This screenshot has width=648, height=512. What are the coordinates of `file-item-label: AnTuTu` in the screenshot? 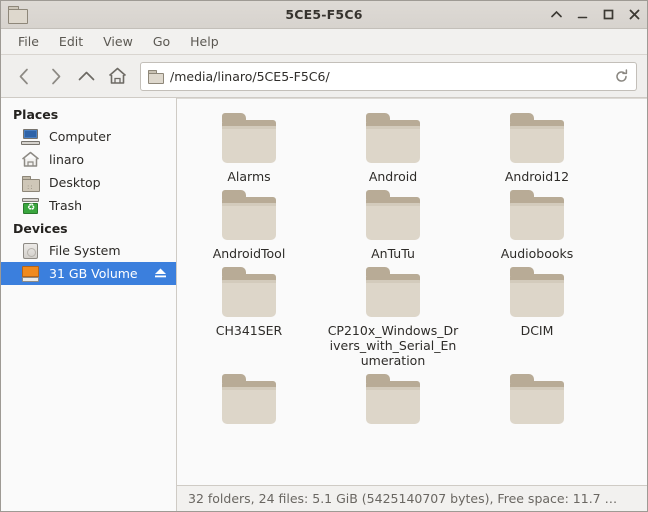 It's located at (393, 253).